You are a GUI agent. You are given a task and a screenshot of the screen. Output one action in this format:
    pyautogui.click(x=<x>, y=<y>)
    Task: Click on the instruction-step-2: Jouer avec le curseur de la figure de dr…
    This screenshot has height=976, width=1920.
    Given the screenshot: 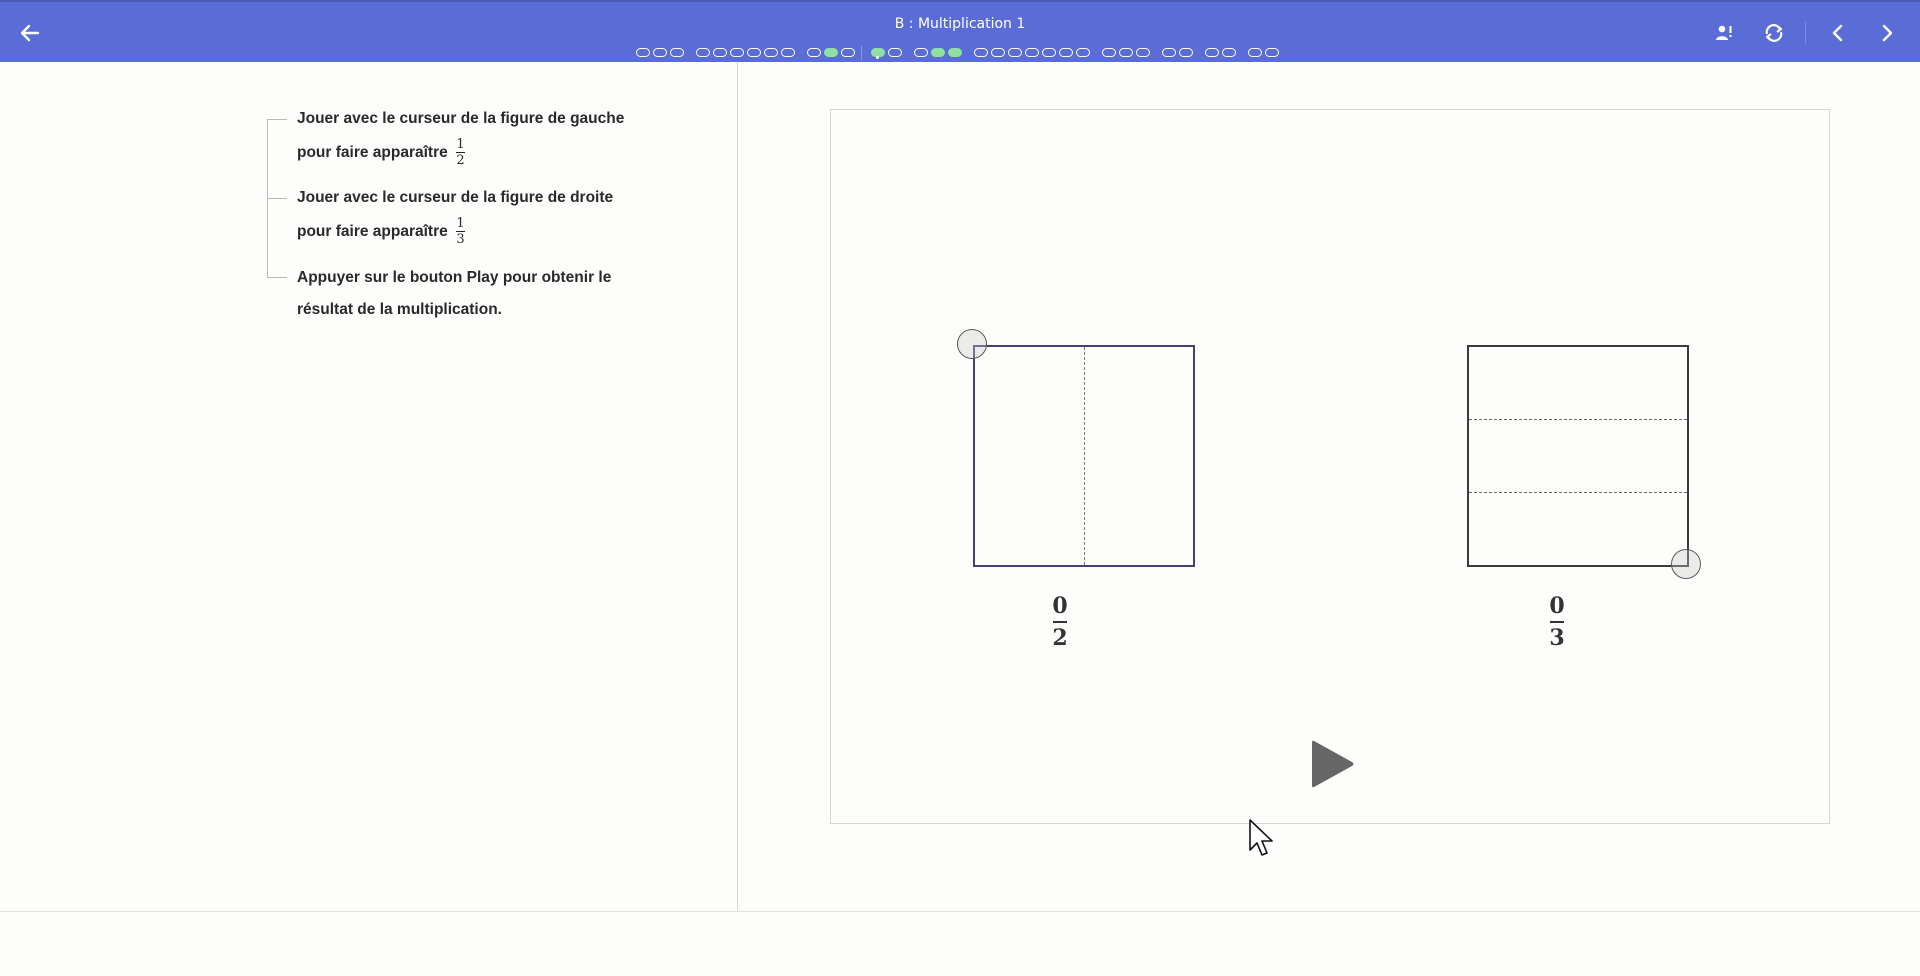 What is the action you would take?
    pyautogui.click(x=467, y=215)
    